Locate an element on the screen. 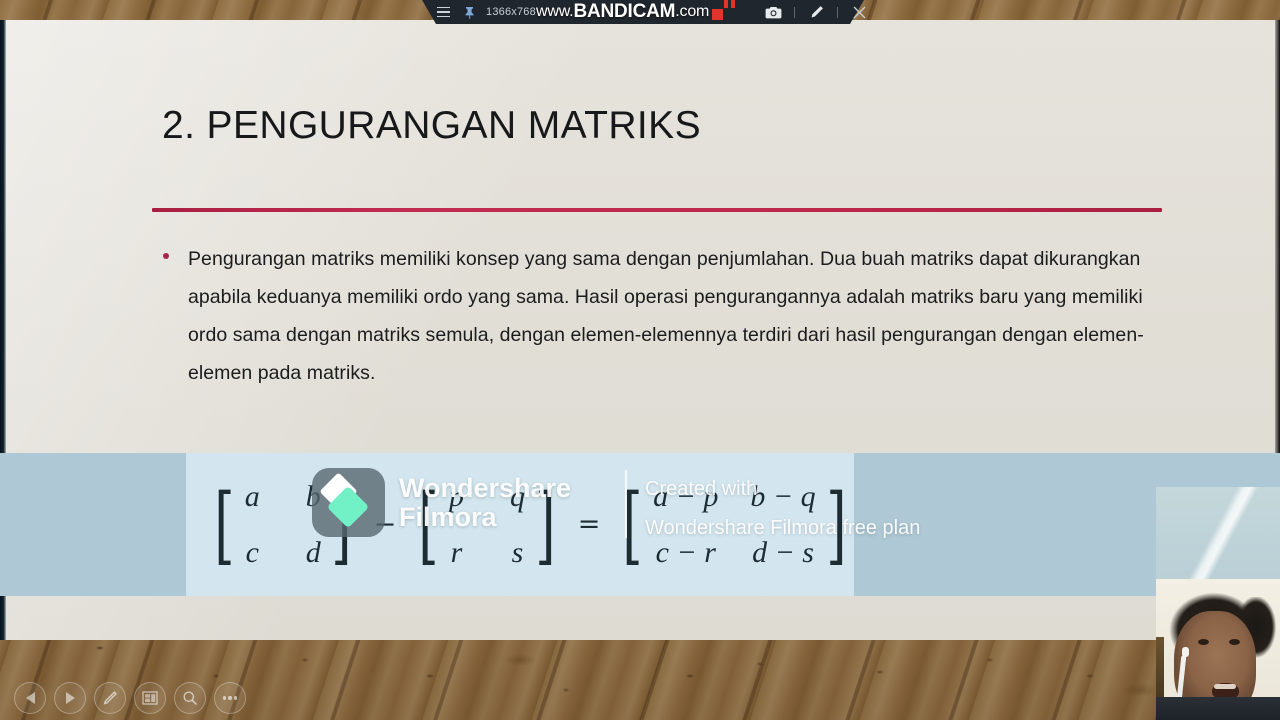 This screenshot has width=1280, height=720. matrix-b-grid: p q r s is located at coordinates (487, 525).